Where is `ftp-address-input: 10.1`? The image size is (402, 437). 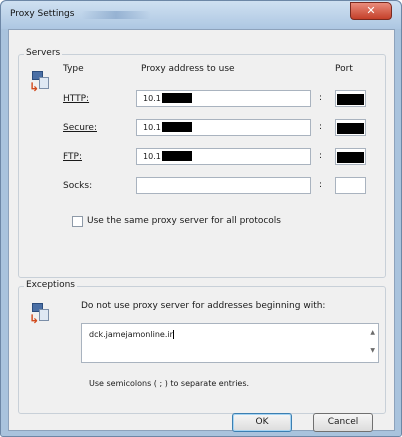
ftp-address-input: 10.1 is located at coordinates (223, 156).